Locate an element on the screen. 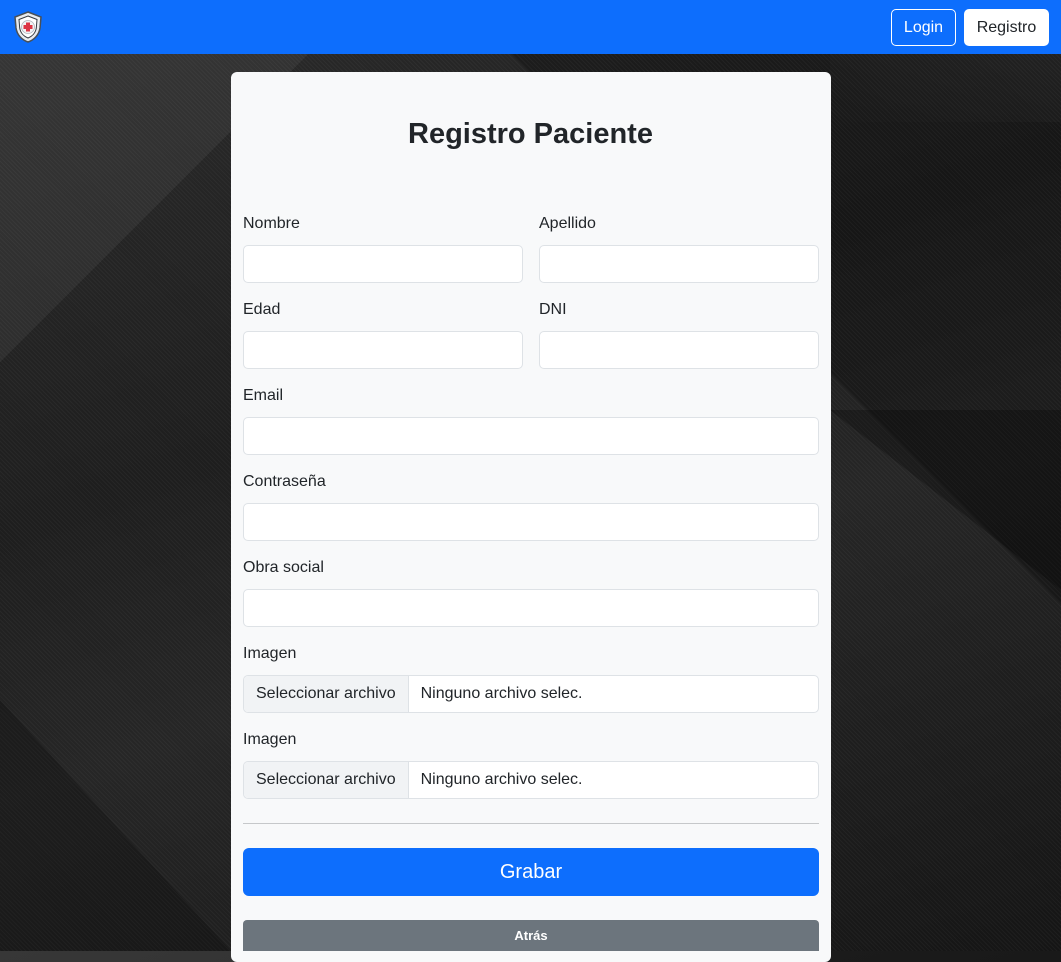  atras-button: Atrás is located at coordinates (531, 935).